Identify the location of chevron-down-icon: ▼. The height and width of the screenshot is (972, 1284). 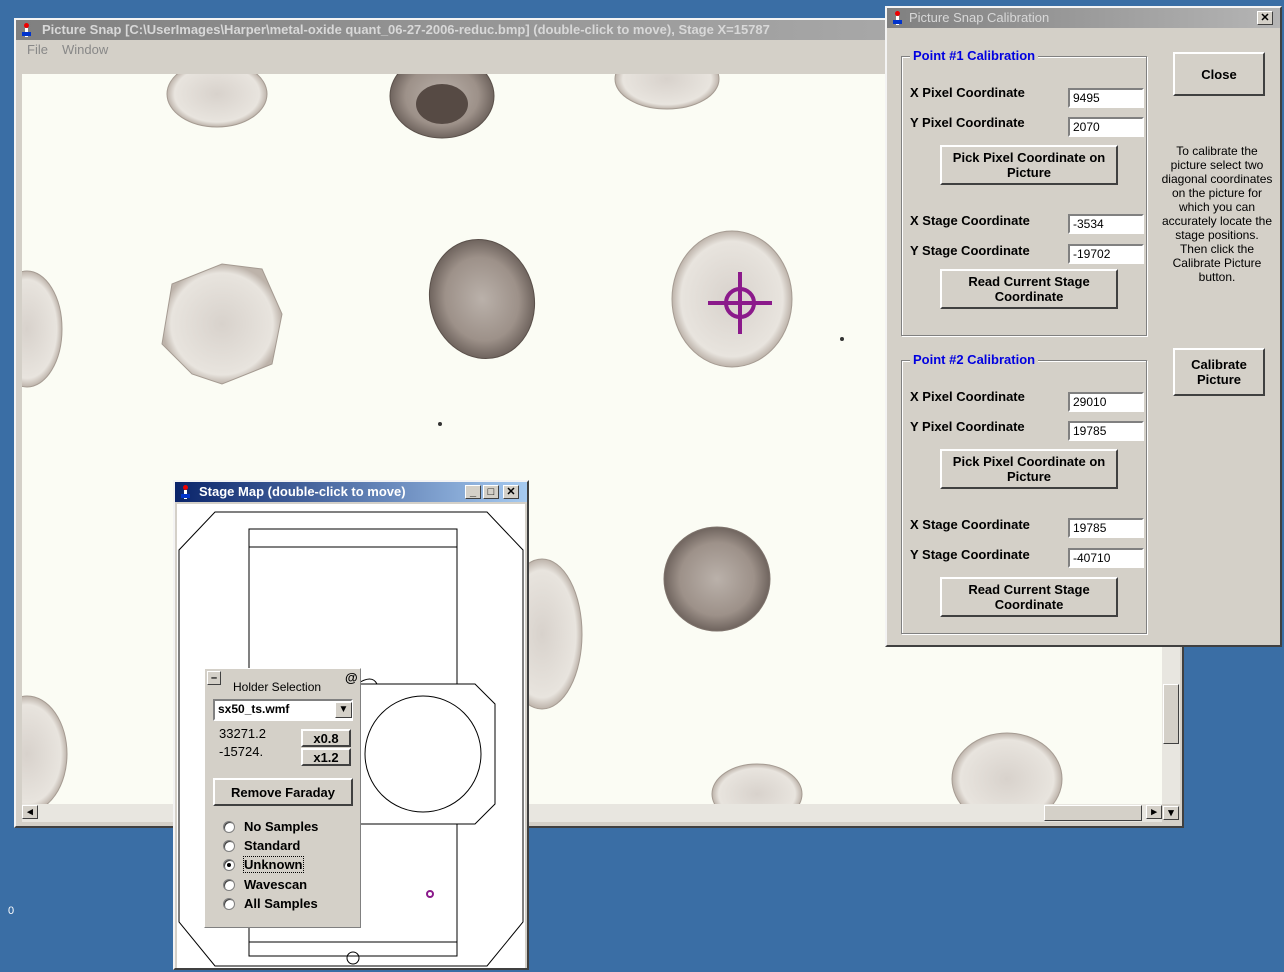
(343, 710).